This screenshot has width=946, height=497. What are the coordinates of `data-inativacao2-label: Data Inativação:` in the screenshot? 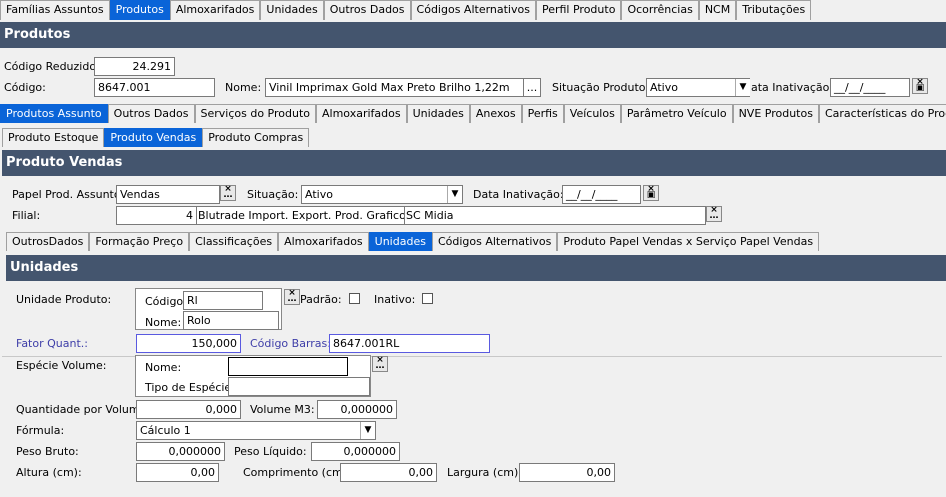 It's located at (518, 194).